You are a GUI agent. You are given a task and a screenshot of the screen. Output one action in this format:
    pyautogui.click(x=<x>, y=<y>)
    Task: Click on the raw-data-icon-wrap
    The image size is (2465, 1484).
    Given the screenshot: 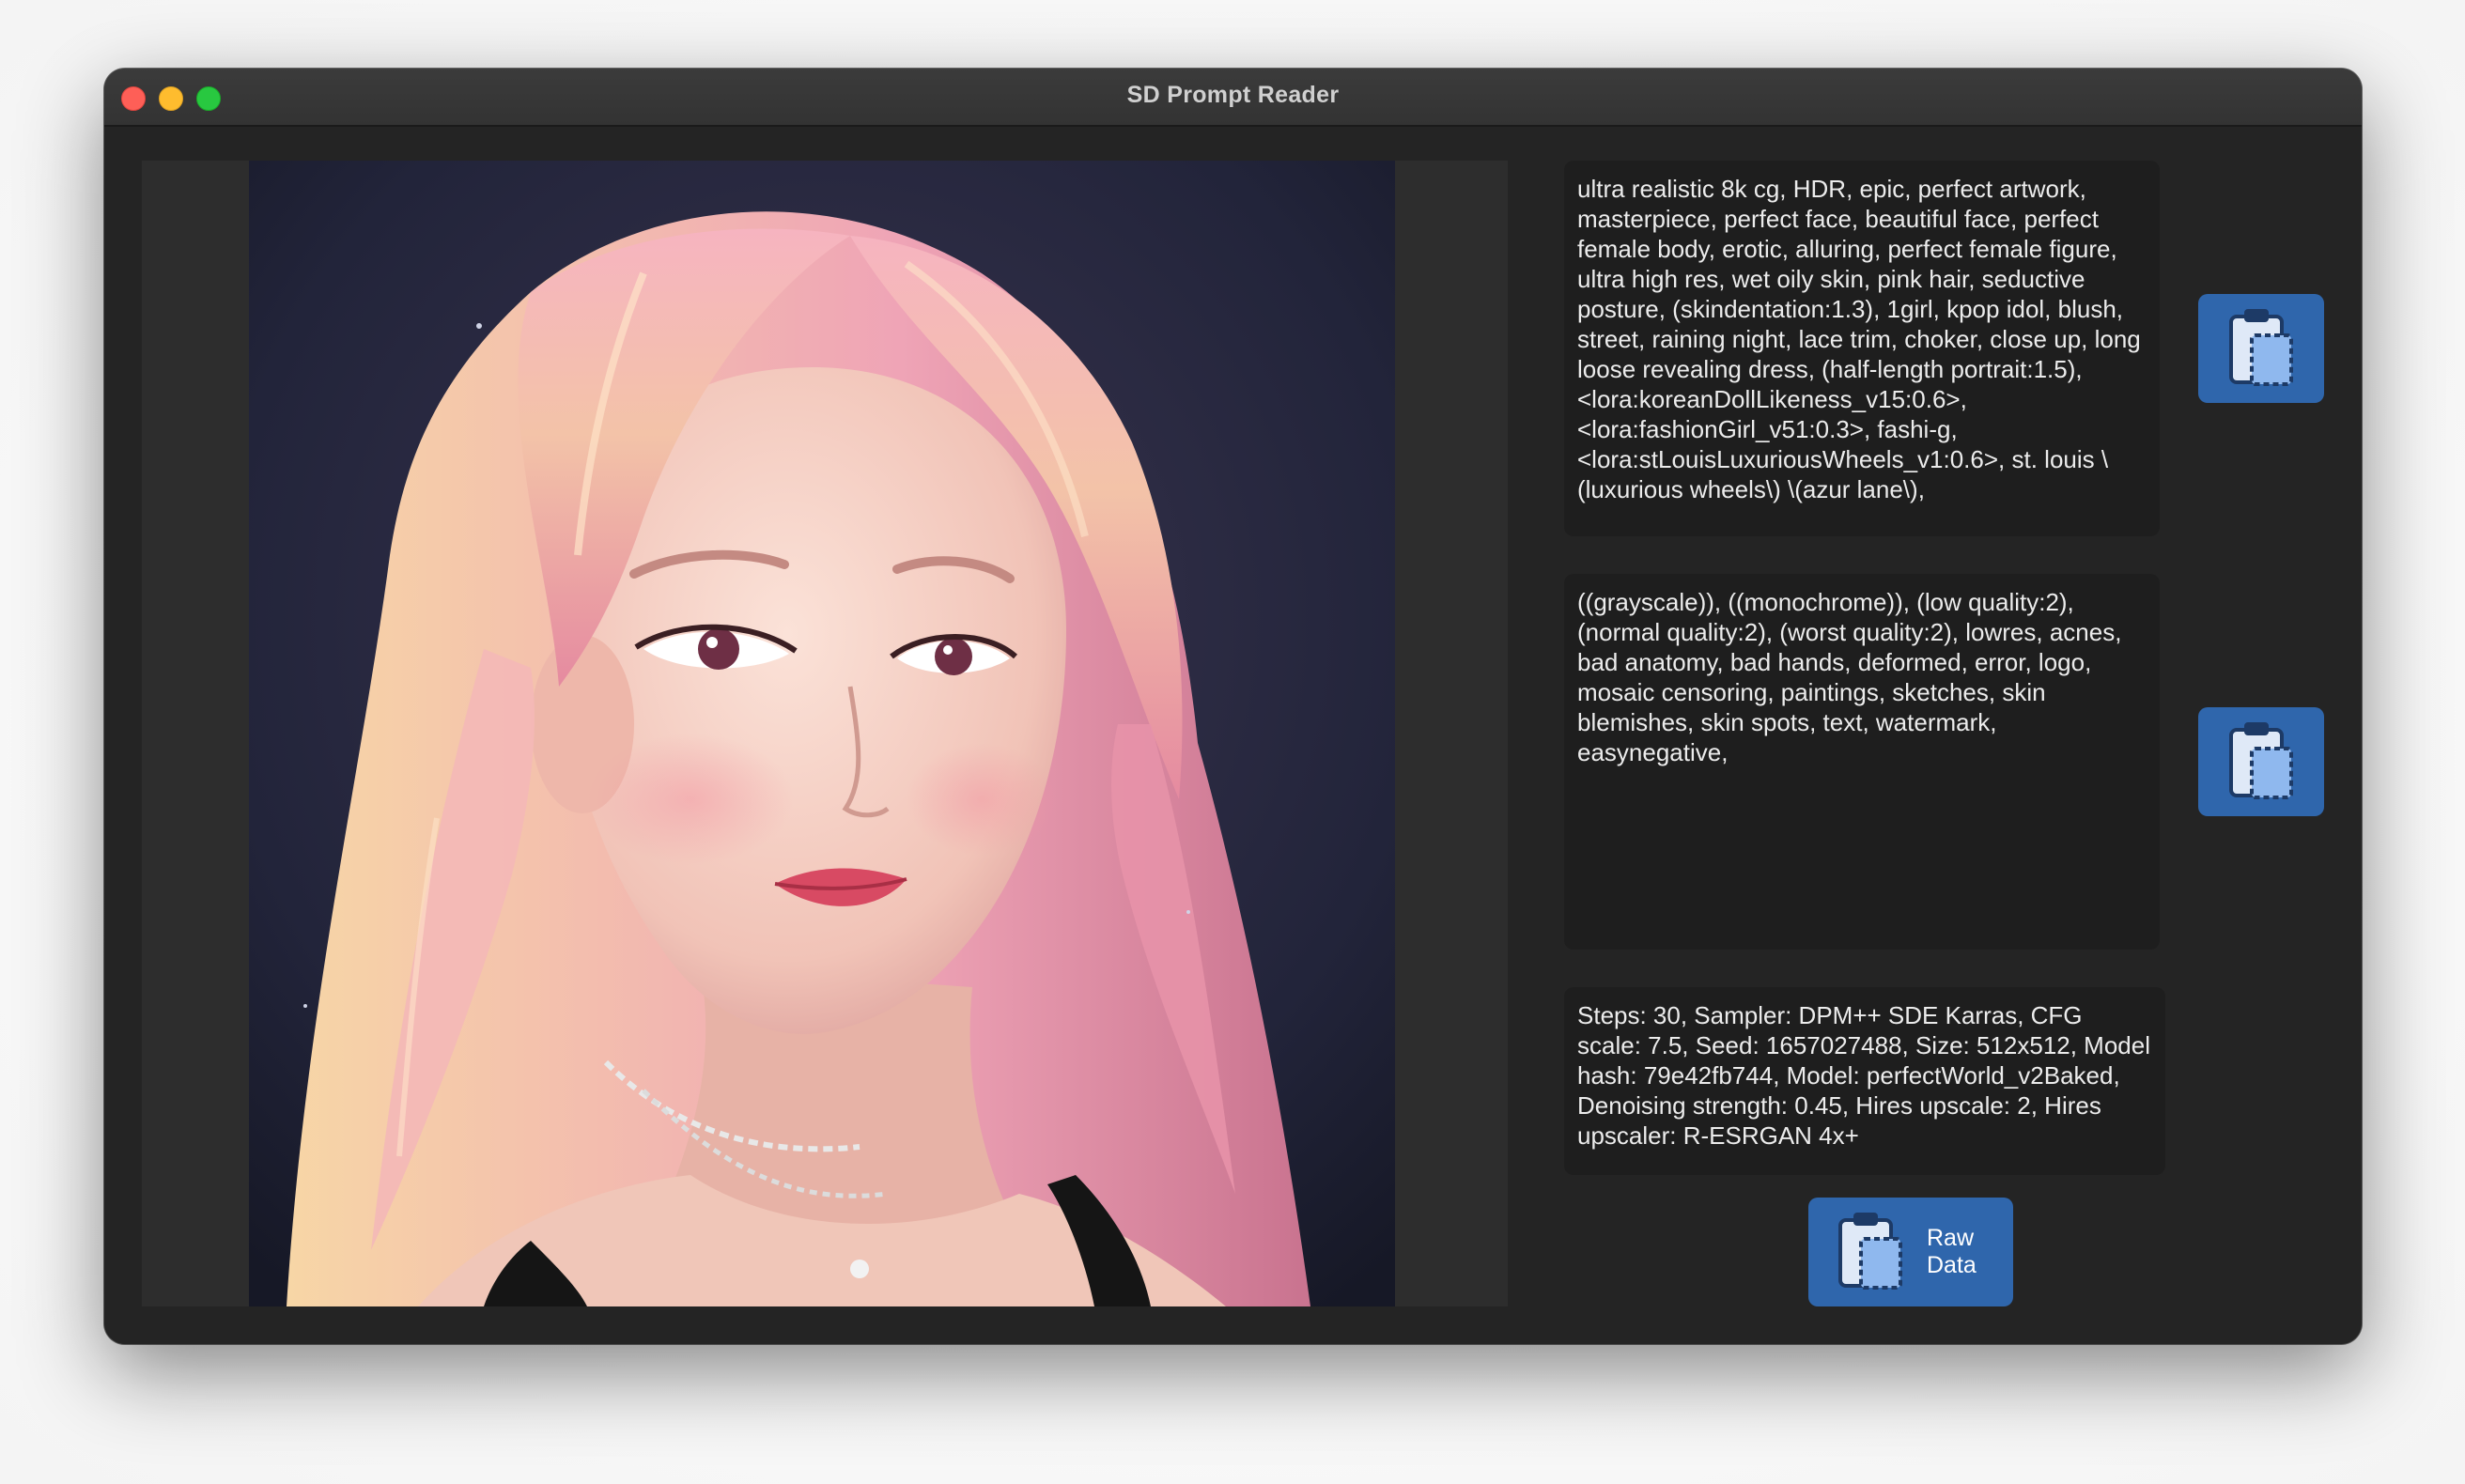 What is the action you would take?
    pyautogui.click(x=1870, y=1252)
    